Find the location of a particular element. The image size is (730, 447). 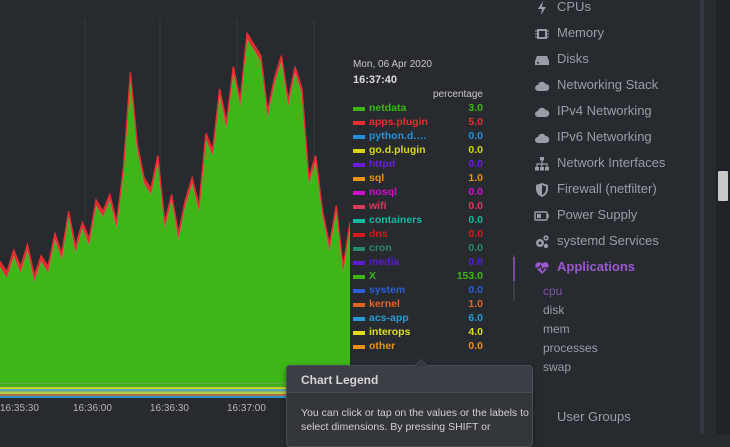

legend-dimension-value: 3.0 is located at coordinates (475, 108).